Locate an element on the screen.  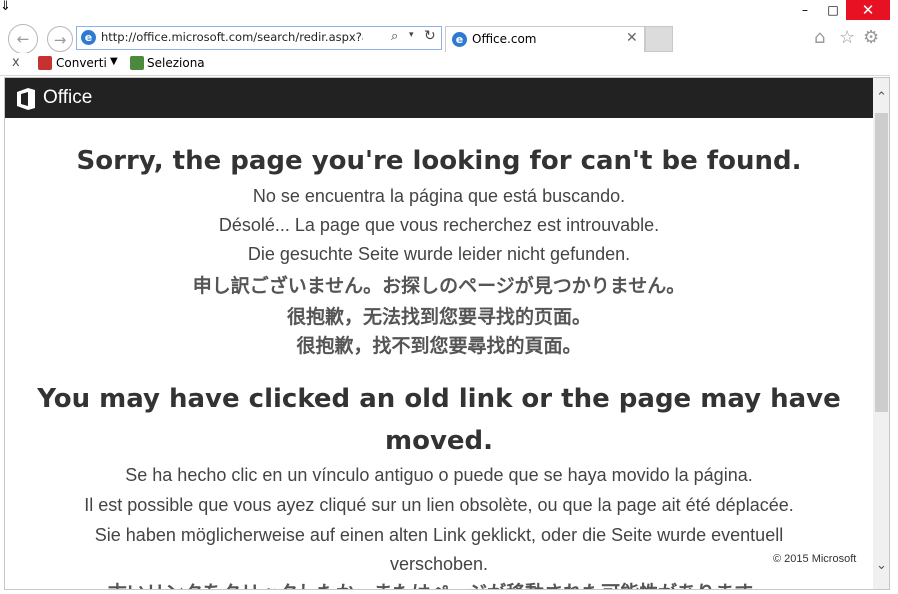
command-bar-close-icon: x is located at coordinates (16, 62).